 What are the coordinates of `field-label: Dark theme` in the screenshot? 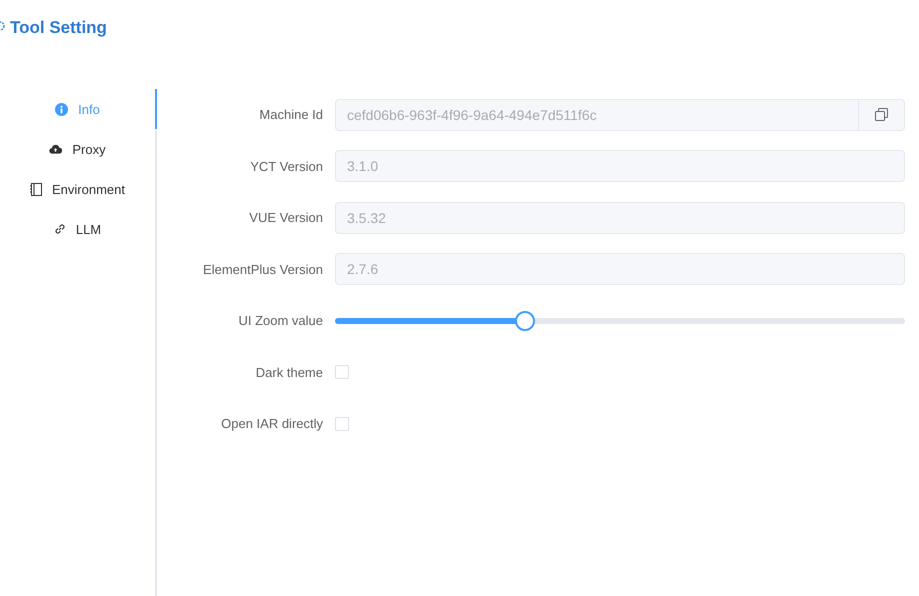 It's located at (289, 372).